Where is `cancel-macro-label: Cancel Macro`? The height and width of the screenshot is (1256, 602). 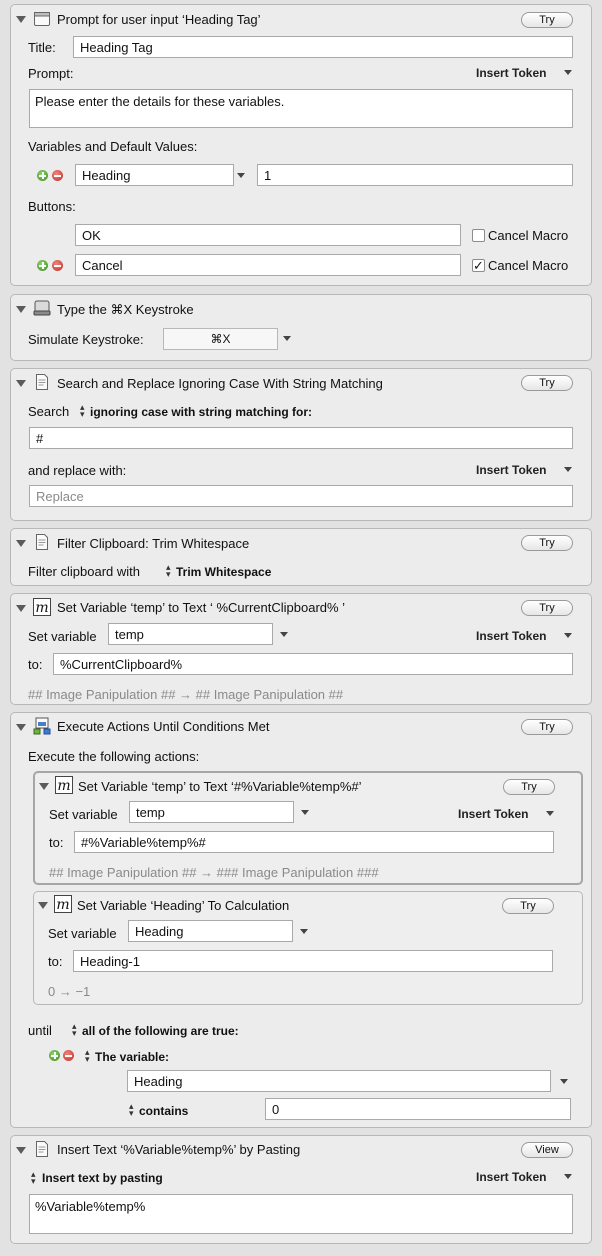 cancel-macro-label: Cancel Macro is located at coordinates (528, 265).